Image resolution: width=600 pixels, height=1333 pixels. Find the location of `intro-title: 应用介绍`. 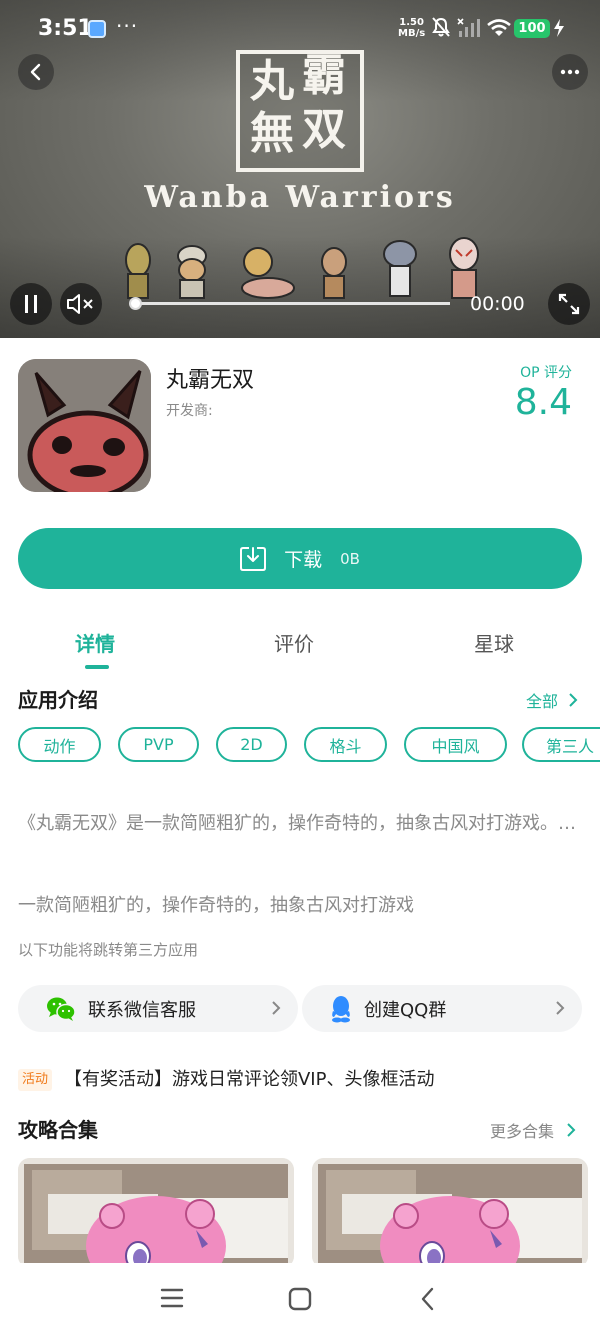

intro-title: 应用介绍 is located at coordinates (58, 700).